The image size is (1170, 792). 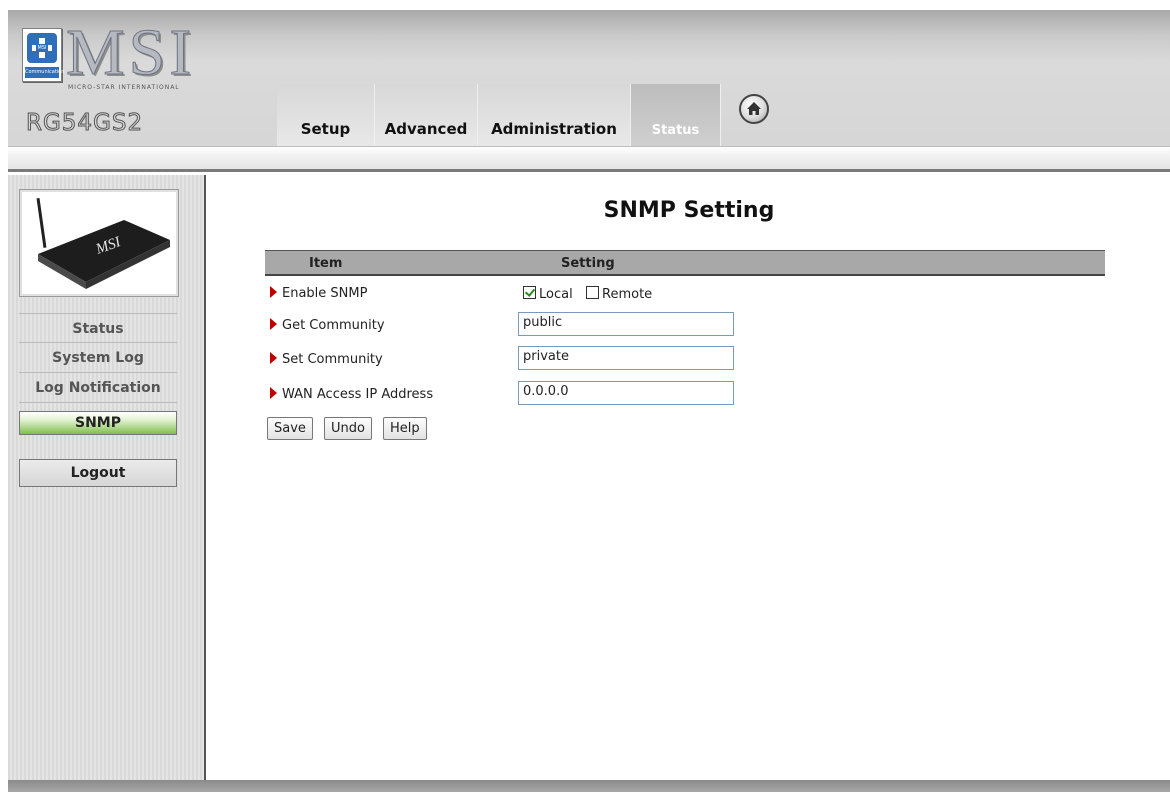 I want to click on remote-checkbox-group: Remote, so click(x=619, y=294).